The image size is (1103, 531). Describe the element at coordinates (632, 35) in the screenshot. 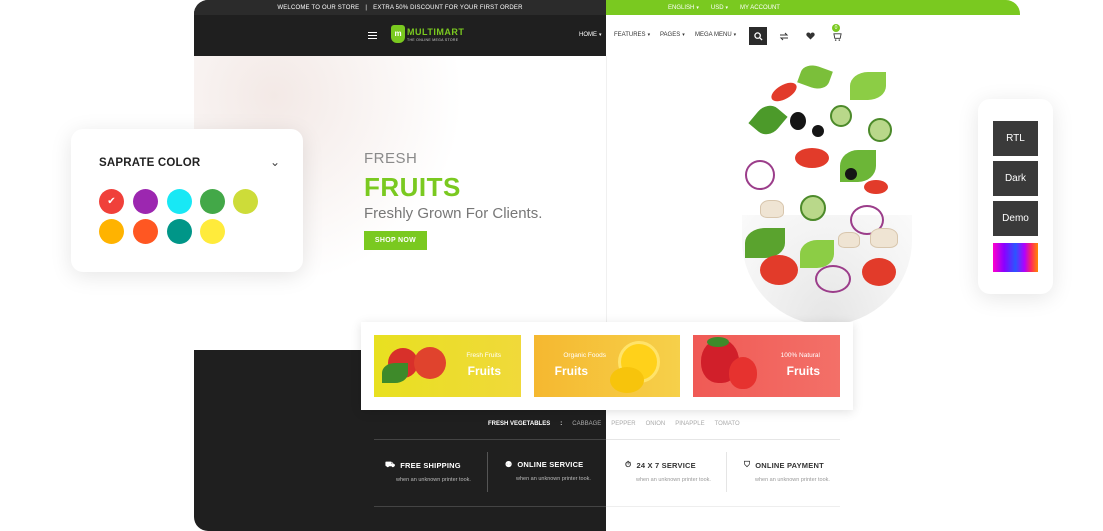

I see `nav-features: FEATURES ▾` at that location.